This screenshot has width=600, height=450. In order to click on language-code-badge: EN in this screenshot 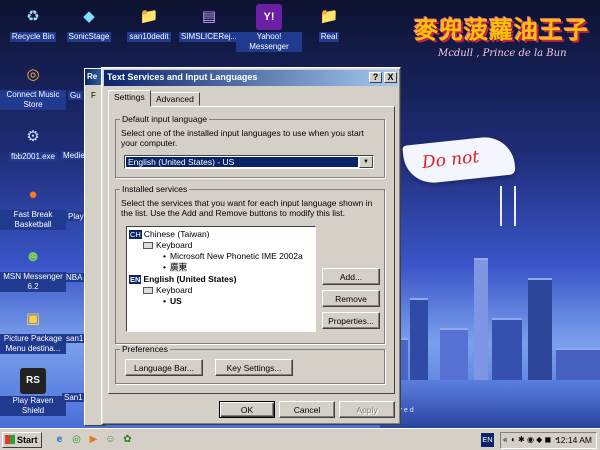, I will do `click(135, 279)`.